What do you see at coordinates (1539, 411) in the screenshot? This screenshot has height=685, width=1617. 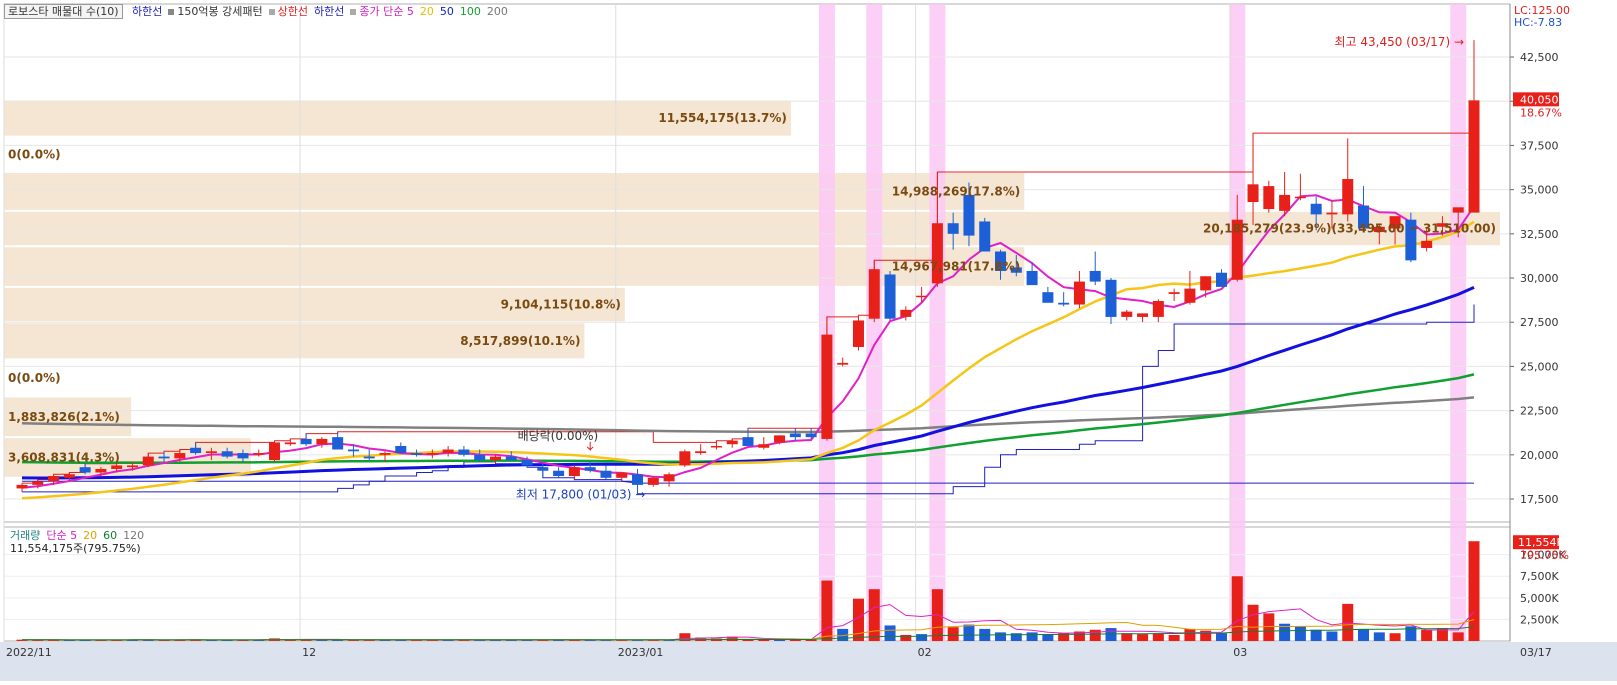 I see `price-tick-label: 22,500` at bounding box center [1539, 411].